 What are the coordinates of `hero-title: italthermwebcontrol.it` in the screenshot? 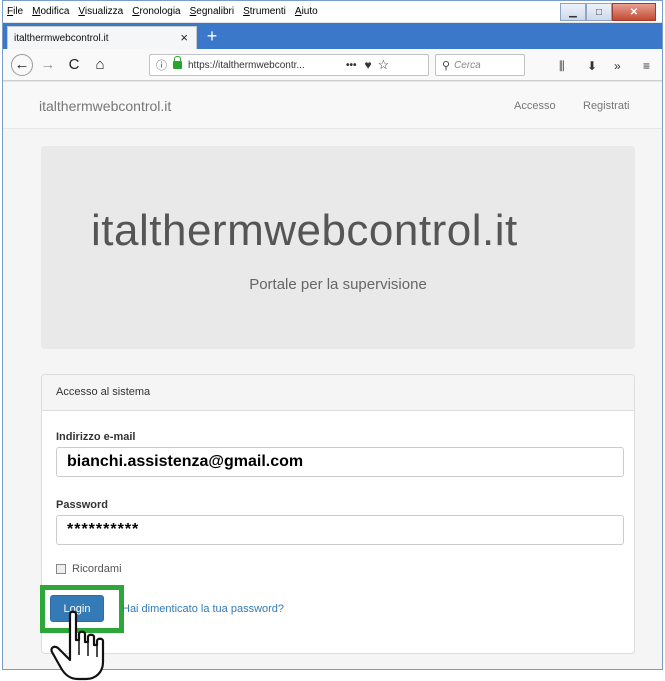 It's located at (304, 230).